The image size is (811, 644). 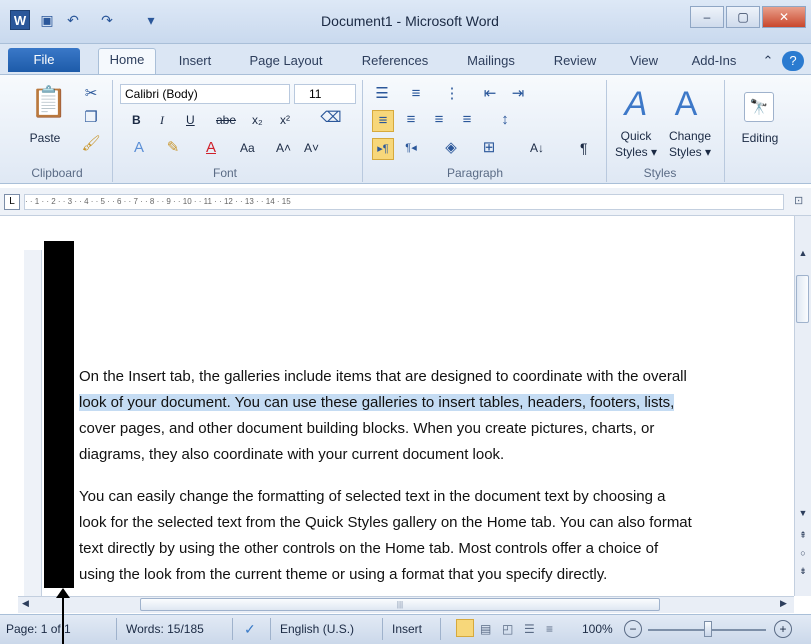 I want to click on align-center-icon: ≡, so click(x=411, y=120).